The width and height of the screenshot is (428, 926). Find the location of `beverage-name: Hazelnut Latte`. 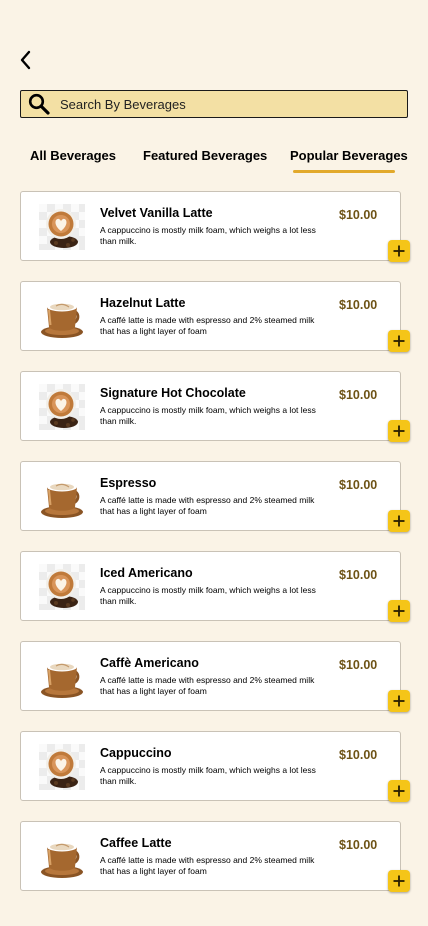

beverage-name: Hazelnut Latte is located at coordinates (143, 303).